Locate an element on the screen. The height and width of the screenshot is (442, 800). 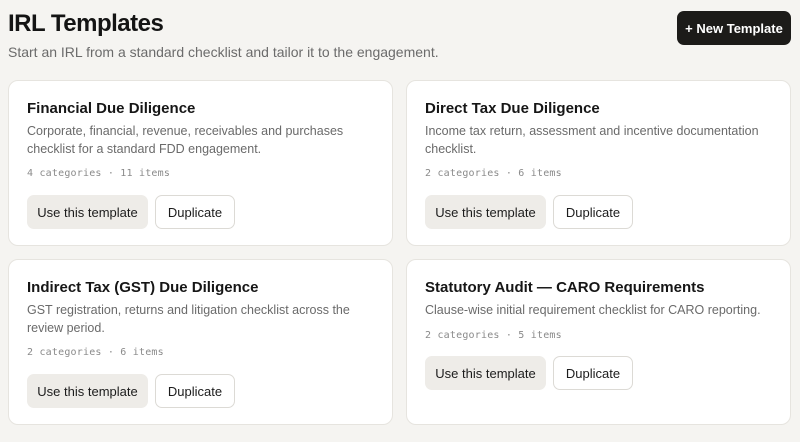
template-meta: 4 categories · 11 items is located at coordinates (99, 173).